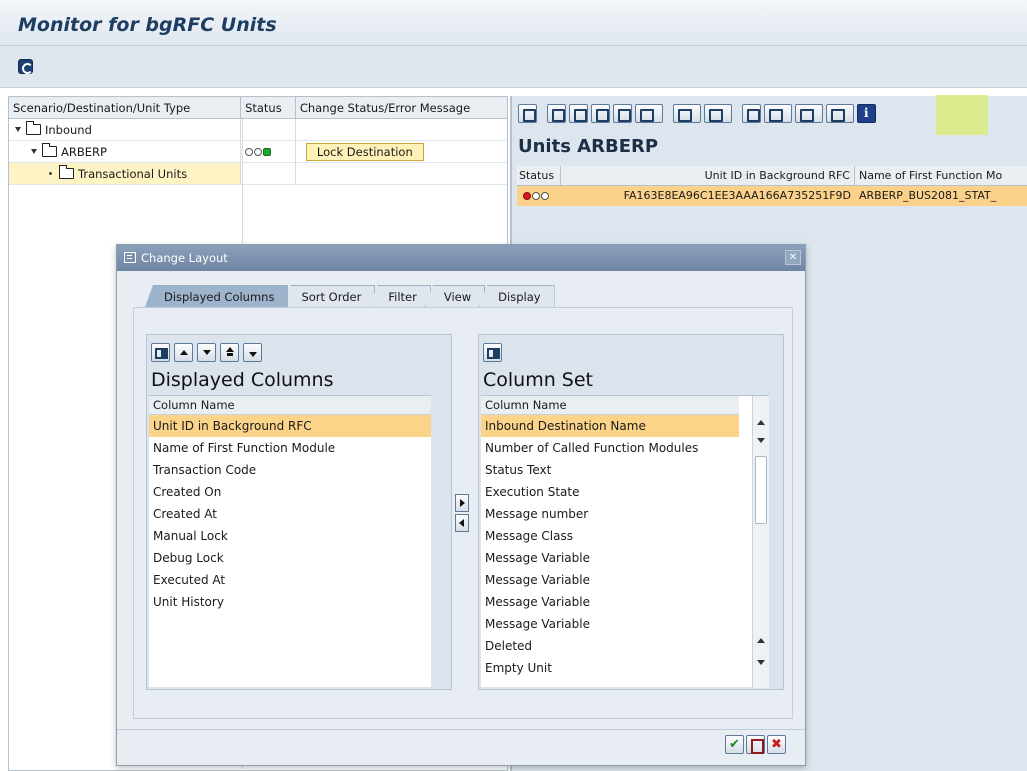 The width and height of the screenshot is (1027, 771). I want to click on save-layout-button, so click(755, 744).